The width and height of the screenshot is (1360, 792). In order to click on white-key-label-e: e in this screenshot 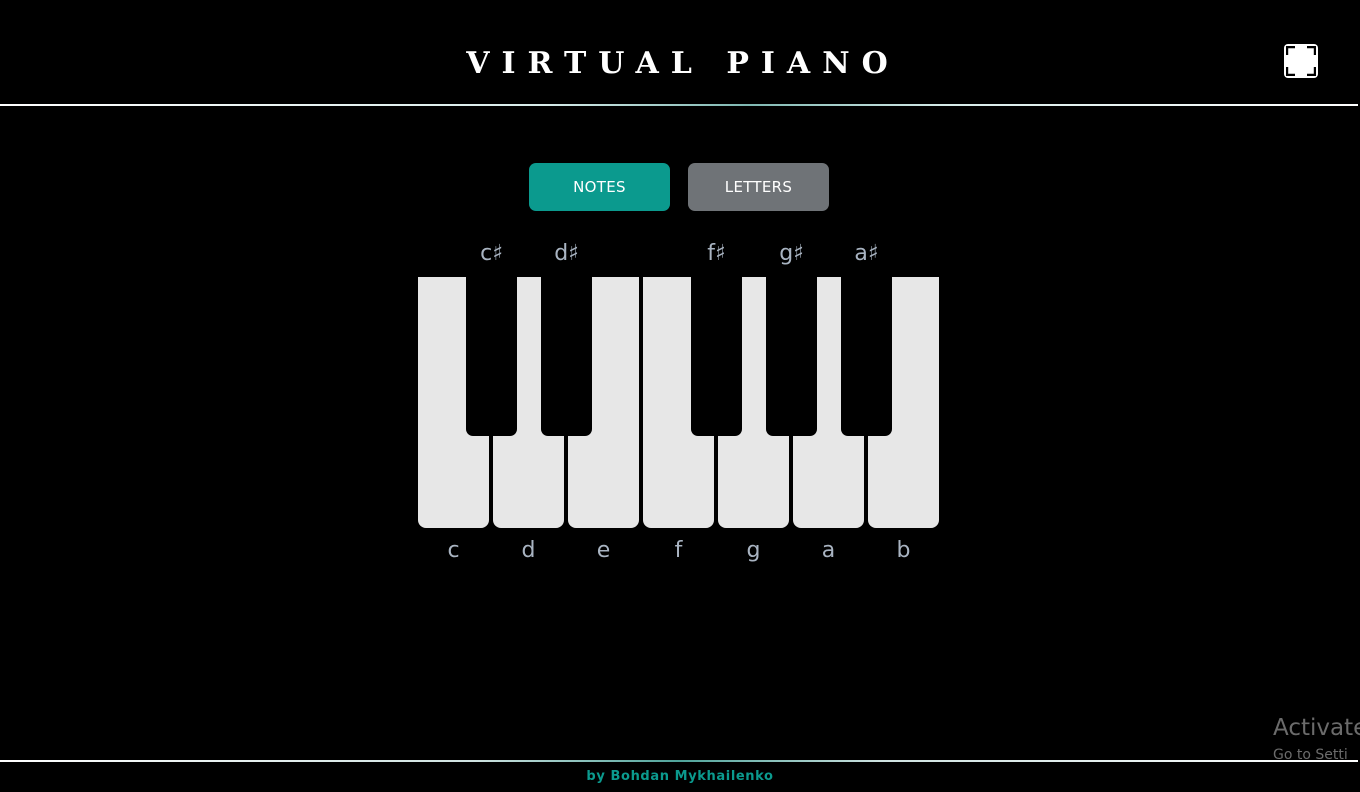, I will do `click(603, 550)`.